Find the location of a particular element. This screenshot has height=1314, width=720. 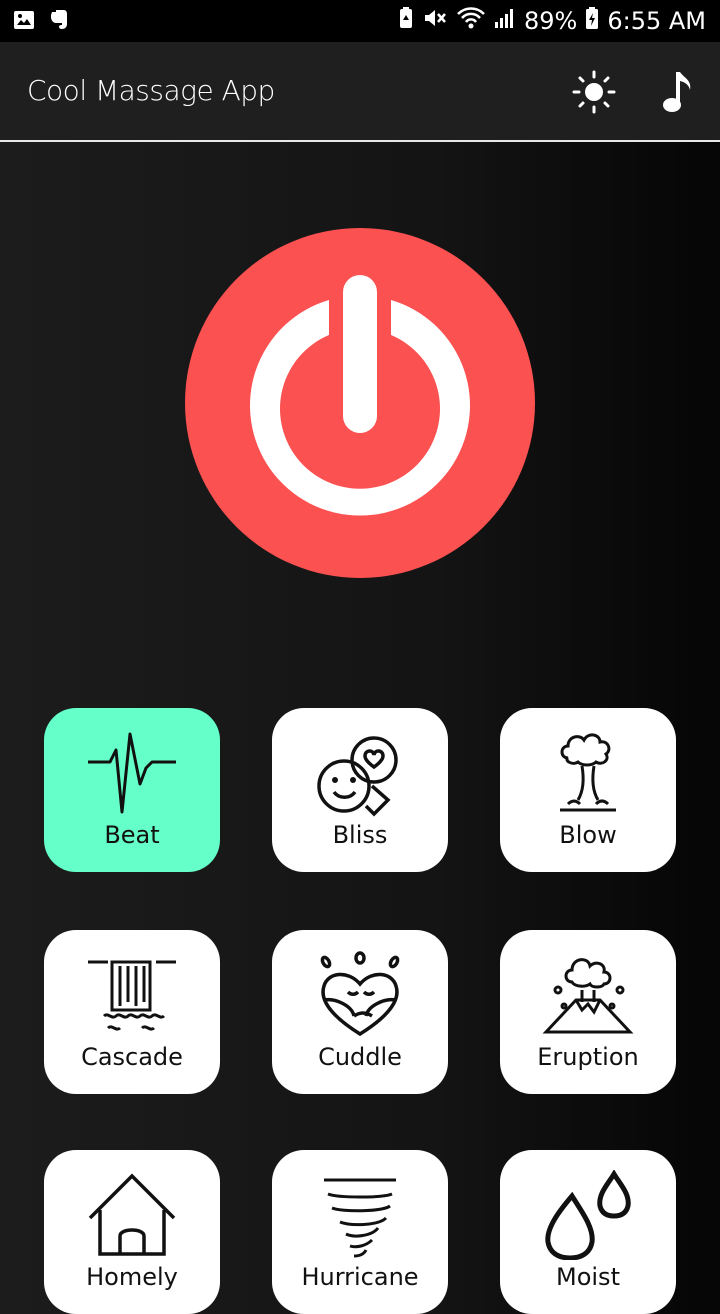

music-note-icon is located at coordinates (677, 92).